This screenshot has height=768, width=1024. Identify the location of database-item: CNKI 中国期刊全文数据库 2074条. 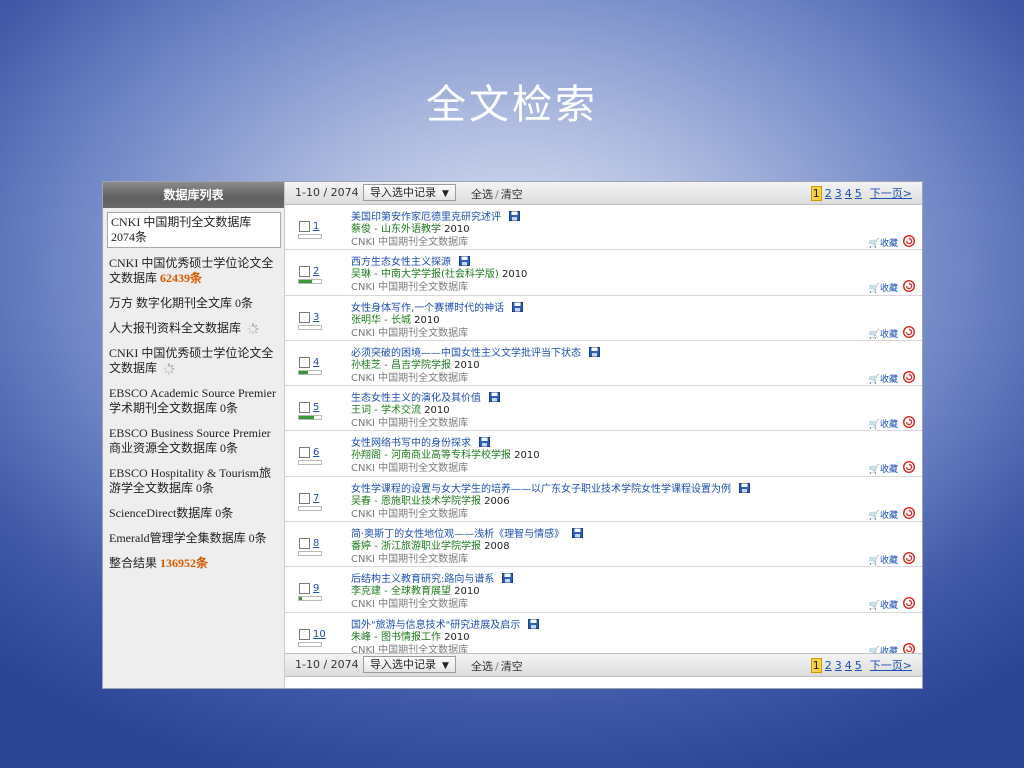
(194, 230).